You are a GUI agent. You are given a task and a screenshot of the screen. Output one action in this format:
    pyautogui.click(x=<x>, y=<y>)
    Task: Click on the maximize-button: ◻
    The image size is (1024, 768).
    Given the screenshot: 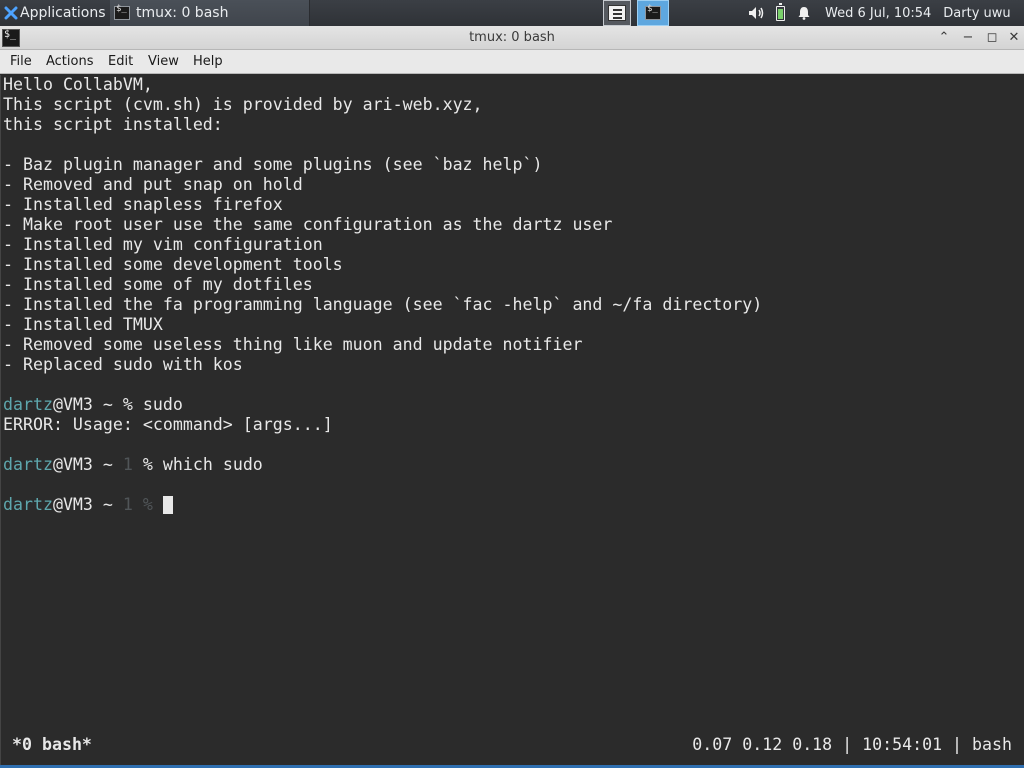 What is the action you would take?
    pyautogui.click(x=992, y=38)
    